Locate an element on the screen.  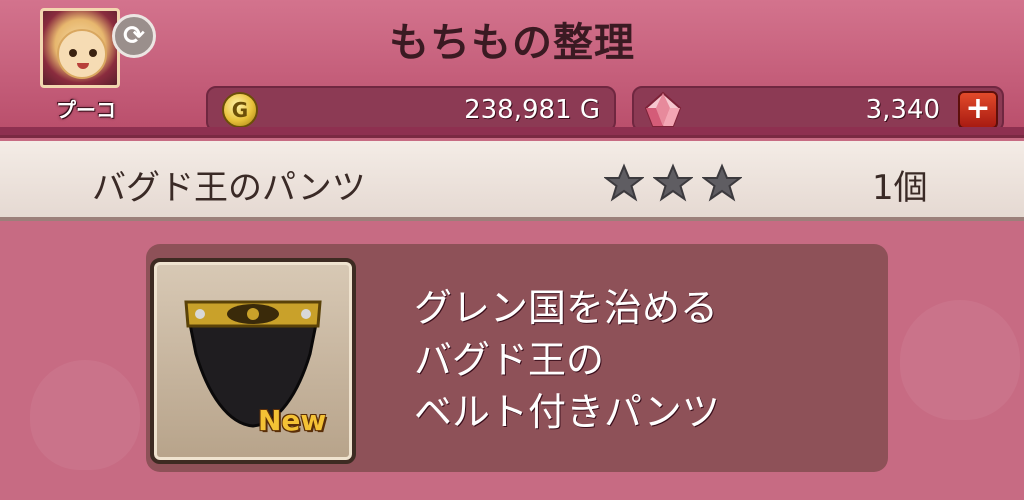
gem-icon is located at coordinates (663, 109).